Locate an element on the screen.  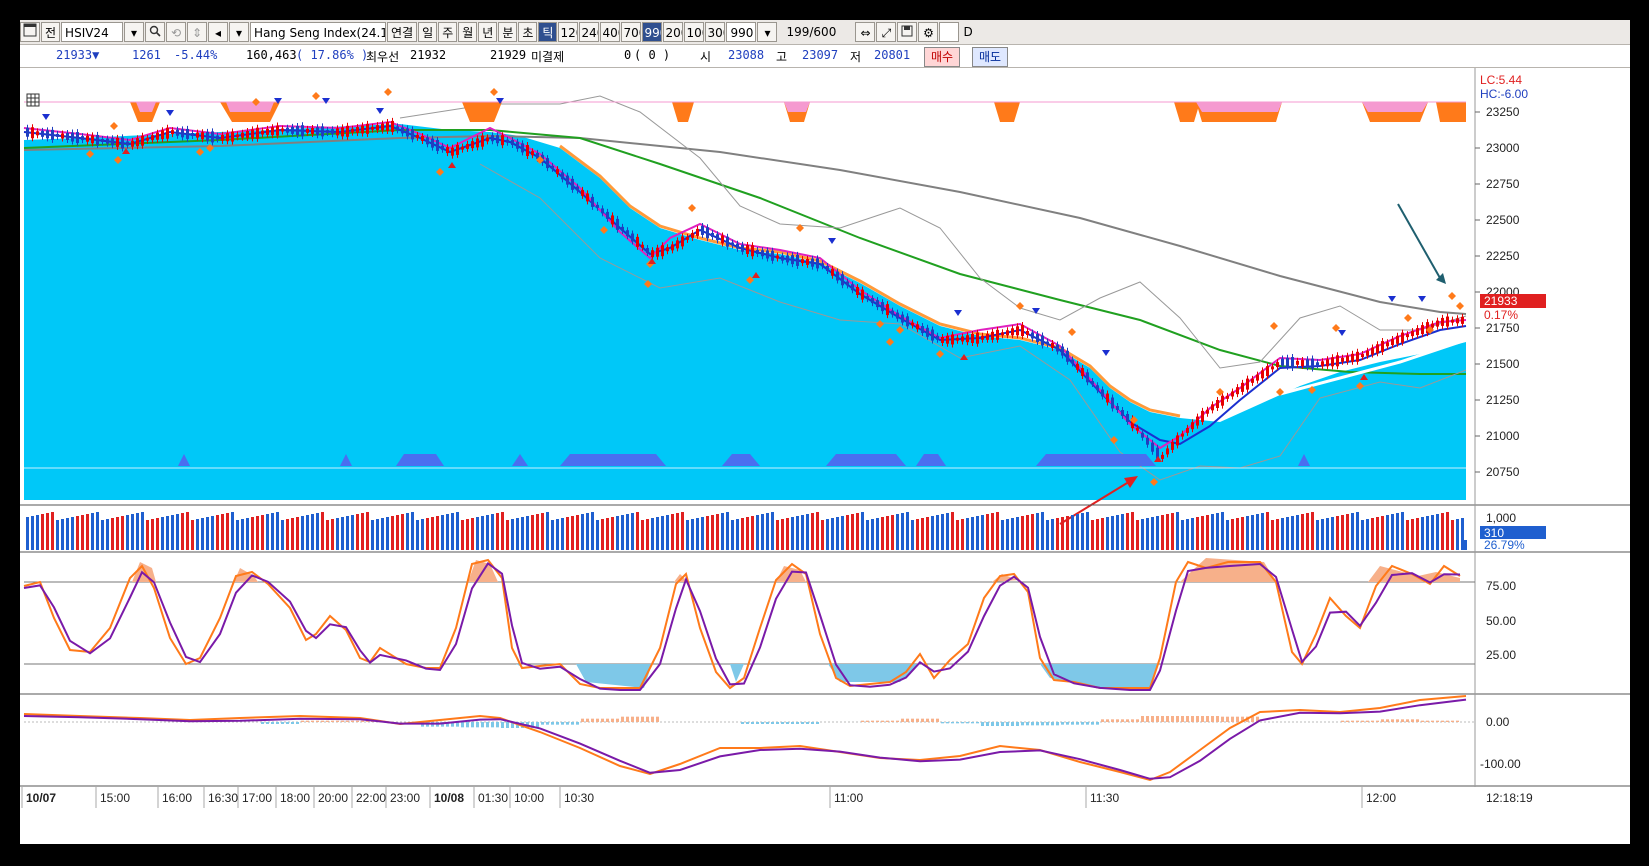
high-label: 고 is located at coordinates (782, 57).